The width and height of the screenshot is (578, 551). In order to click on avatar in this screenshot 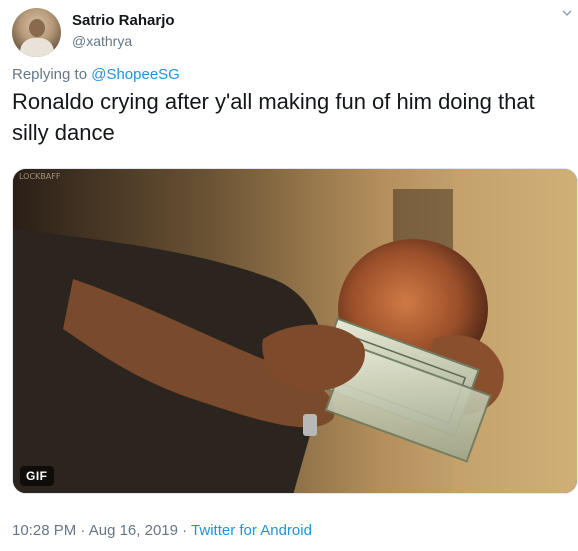, I will do `click(36, 32)`.